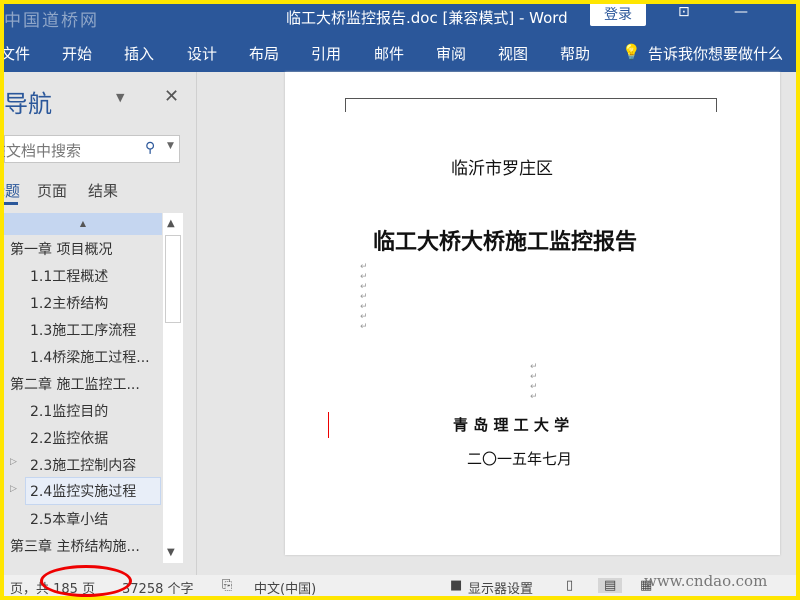 The image size is (800, 600). What do you see at coordinates (202, 53) in the screenshot?
I see `tab-design: 设计` at bounding box center [202, 53].